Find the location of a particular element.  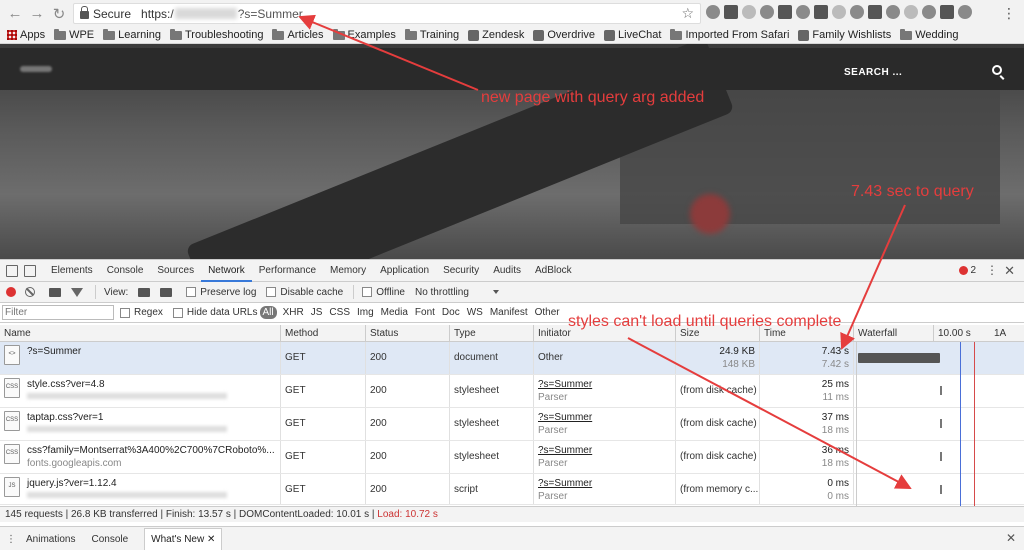

filter-type-manifest: Manifest is located at coordinates (509, 312).